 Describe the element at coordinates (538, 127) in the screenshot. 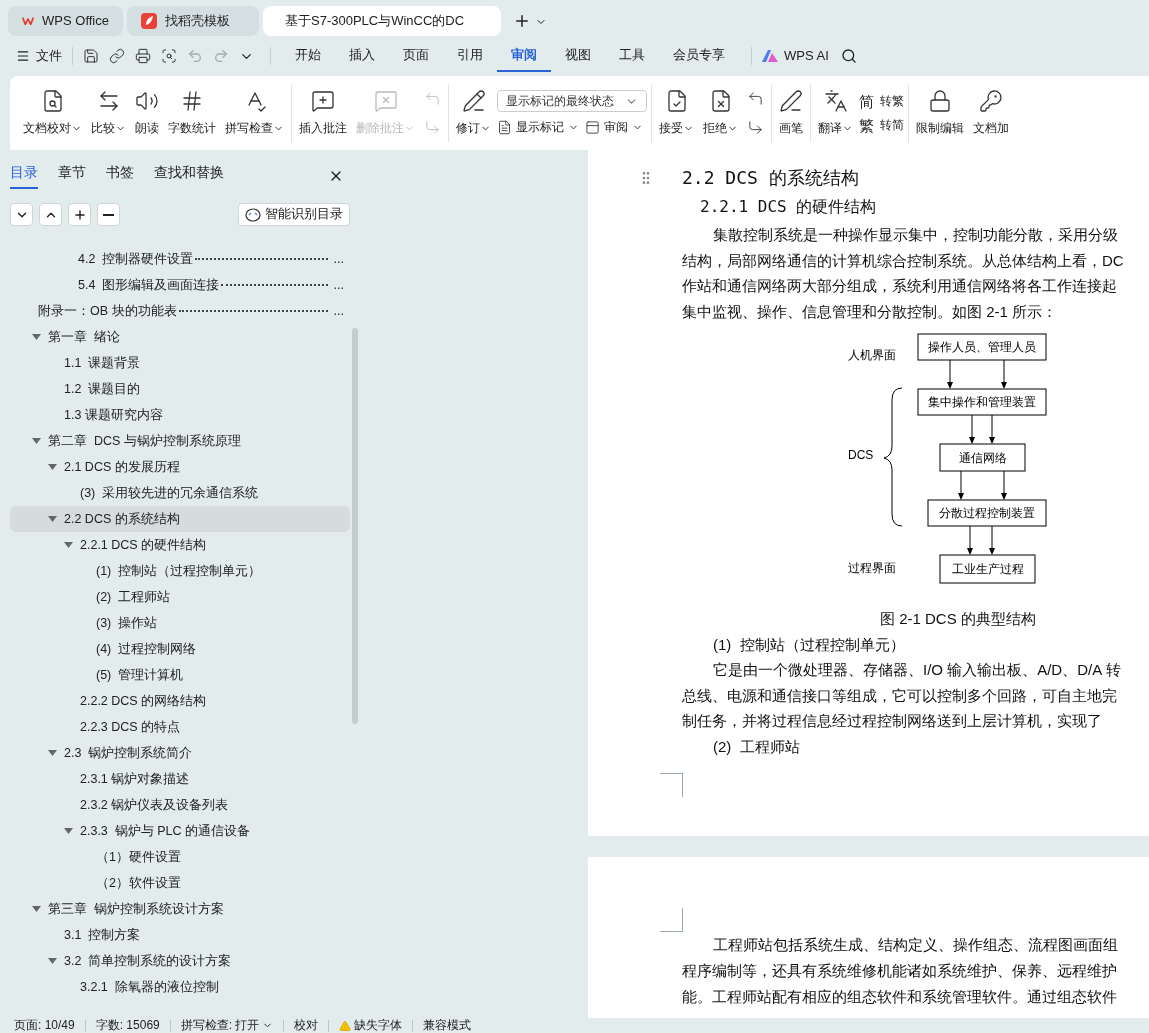

I see `ribbon-button: 显示标记` at that location.